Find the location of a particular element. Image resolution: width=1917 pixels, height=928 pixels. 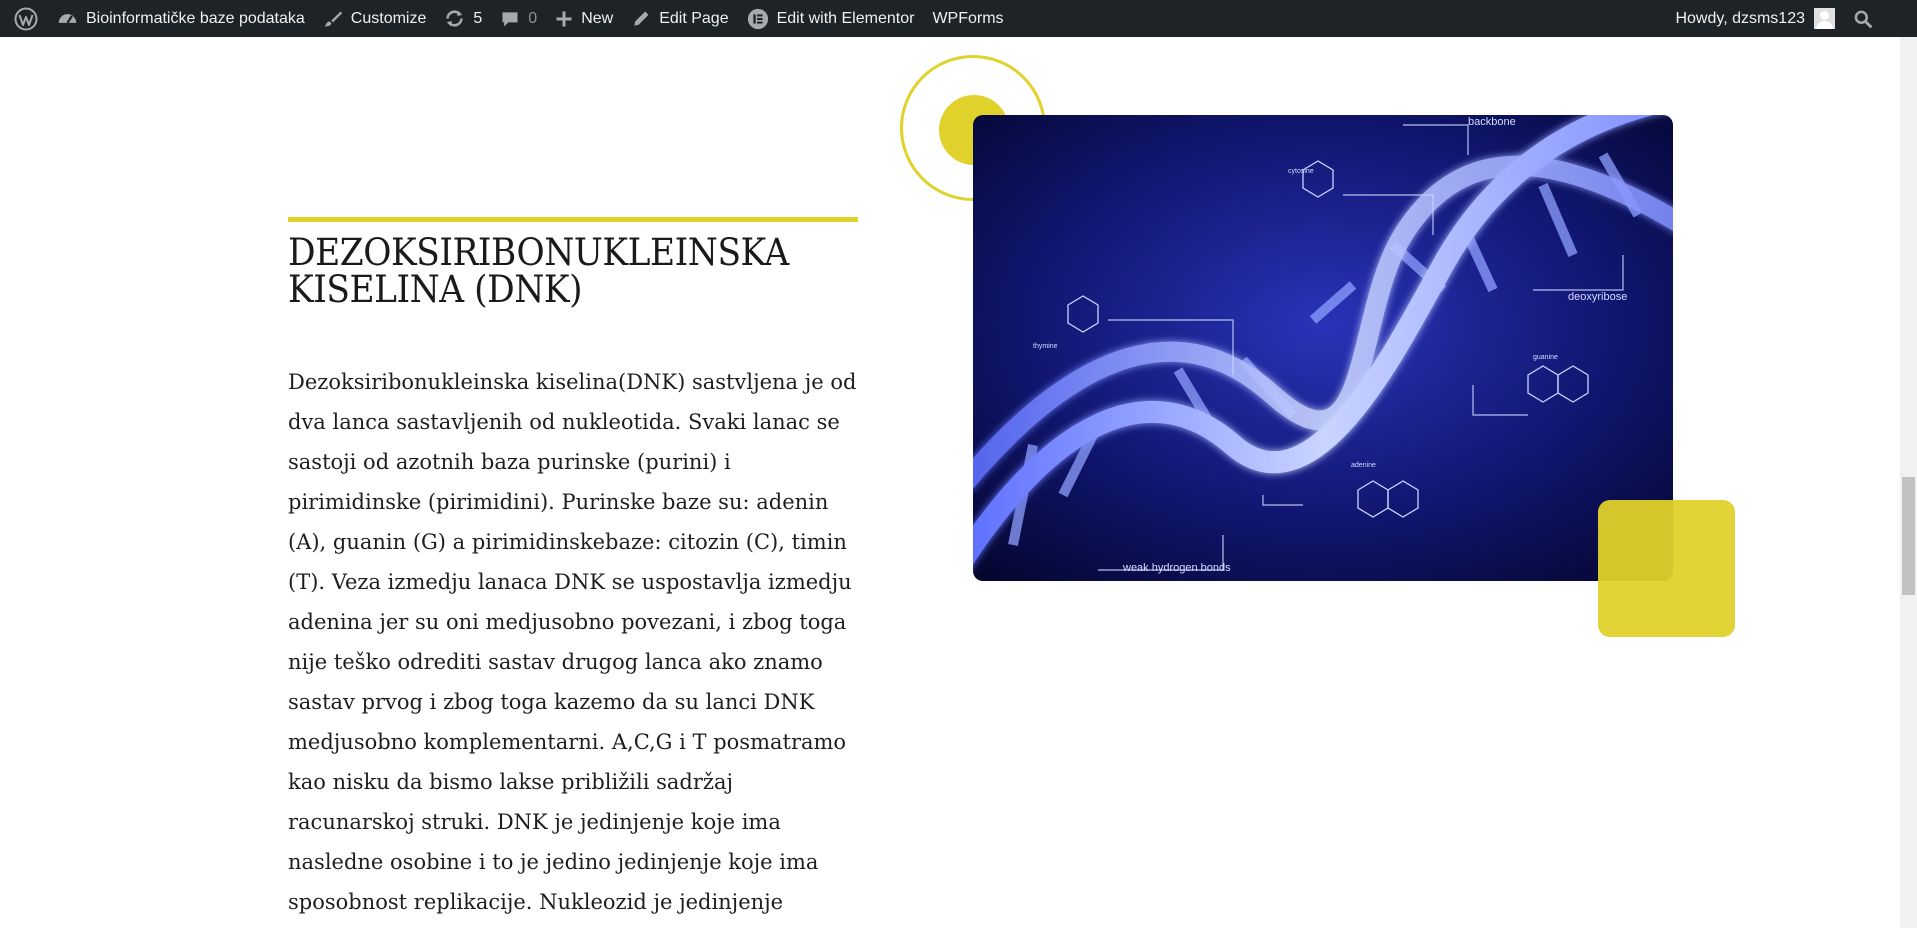

edit-with-elementor-button: Edit with Elementor is located at coordinates (831, 18).